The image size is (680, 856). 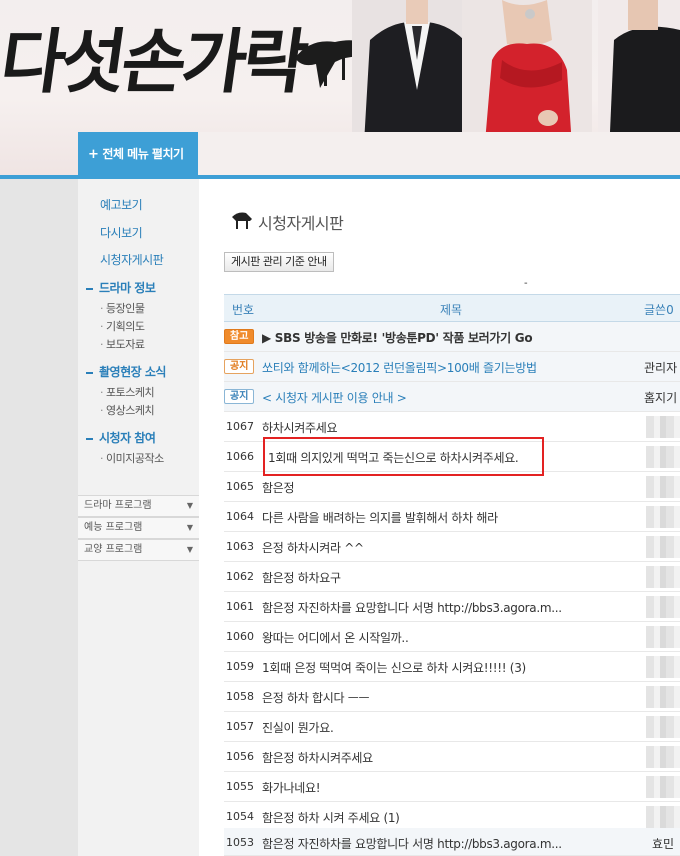 What do you see at coordinates (240, 696) in the screenshot?
I see `post-num: 1058` at bounding box center [240, 696].